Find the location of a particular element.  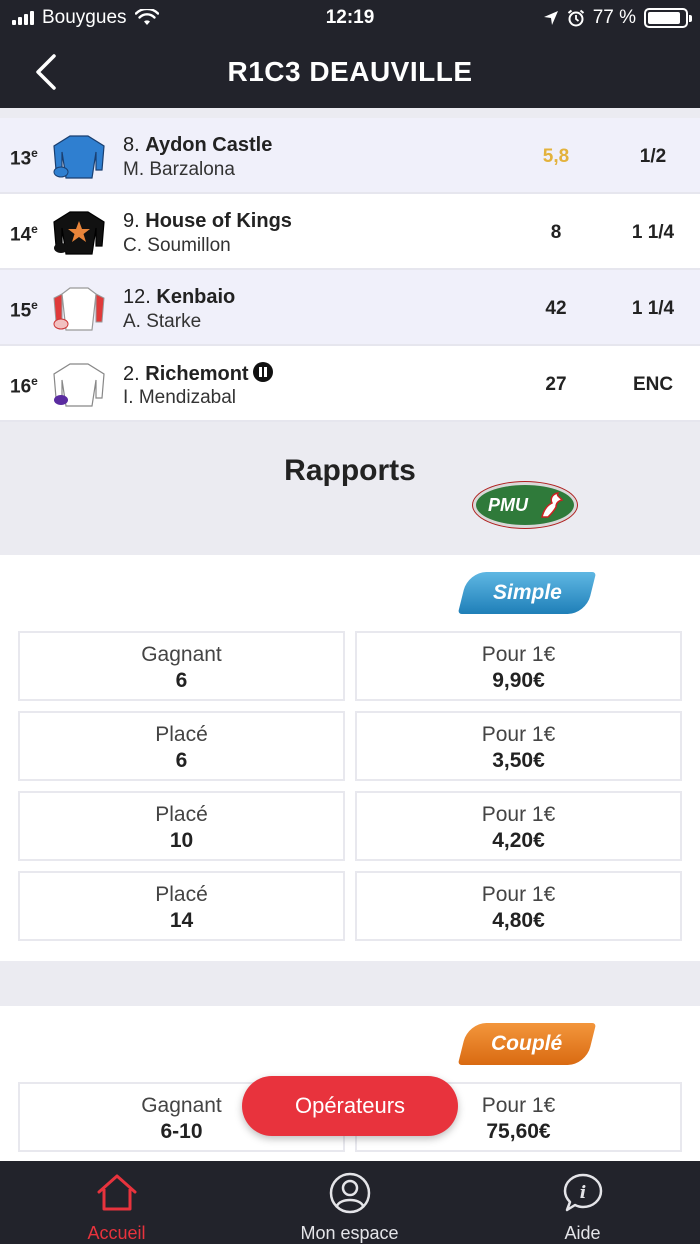

horse-logo-icon is located at coordinates (552, 504).